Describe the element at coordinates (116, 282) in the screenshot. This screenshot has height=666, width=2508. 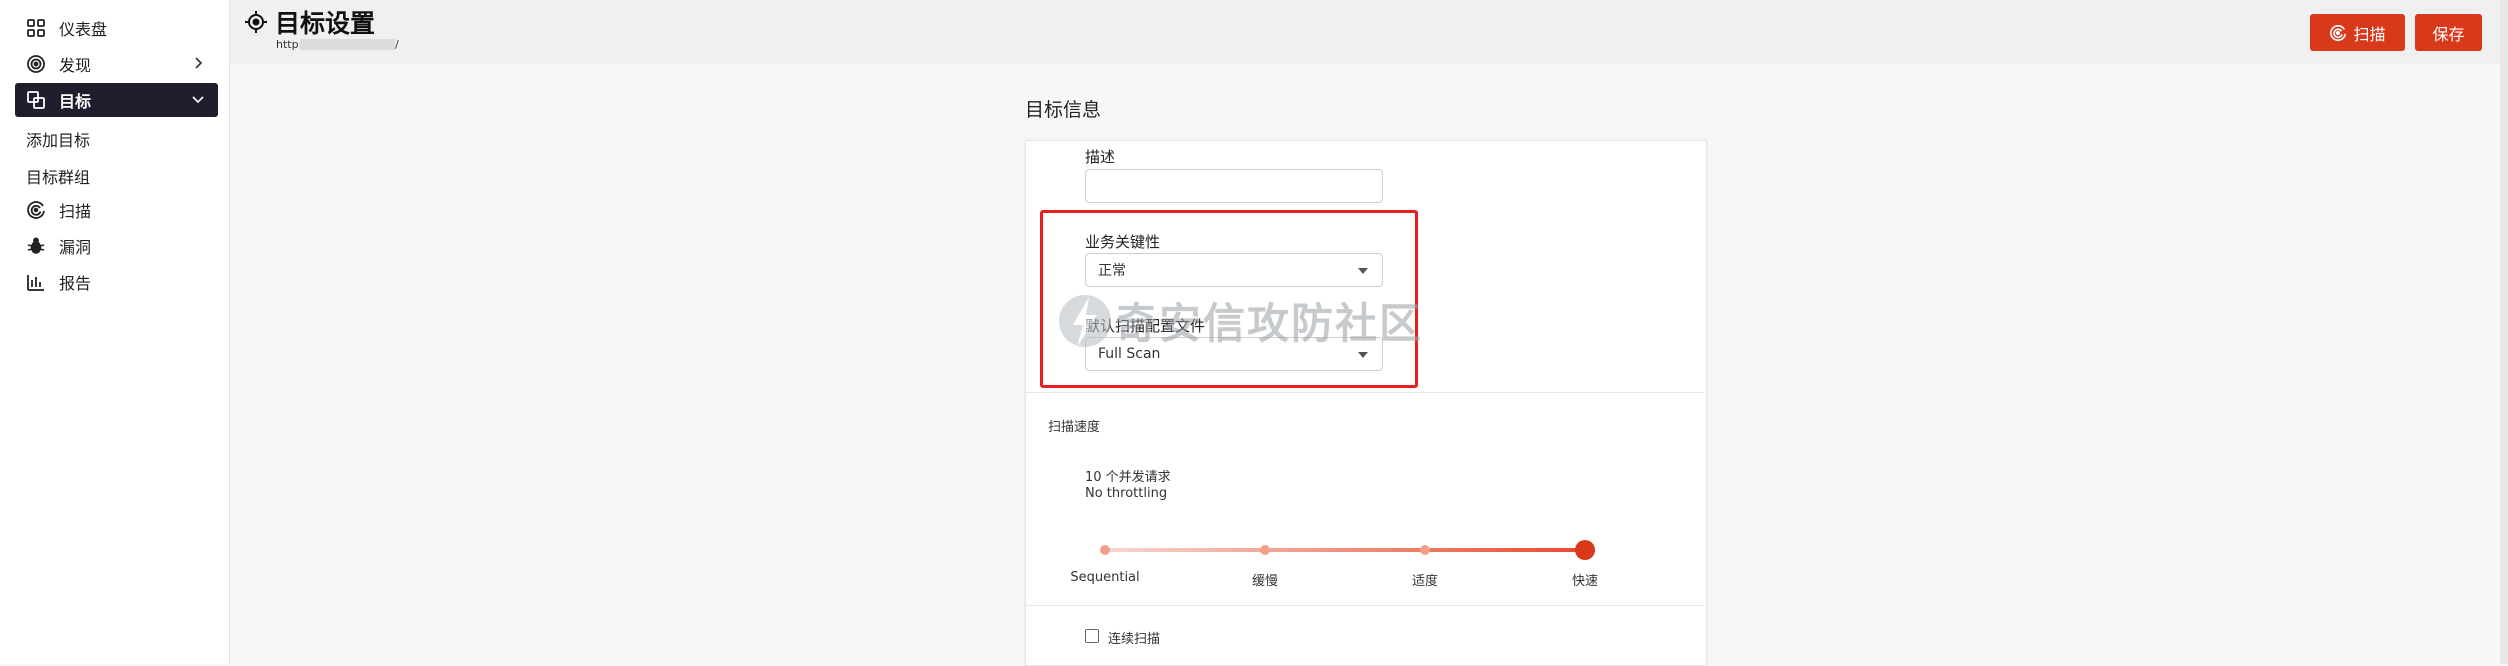
I see `sidebar-item-reports: 报告` at that location.